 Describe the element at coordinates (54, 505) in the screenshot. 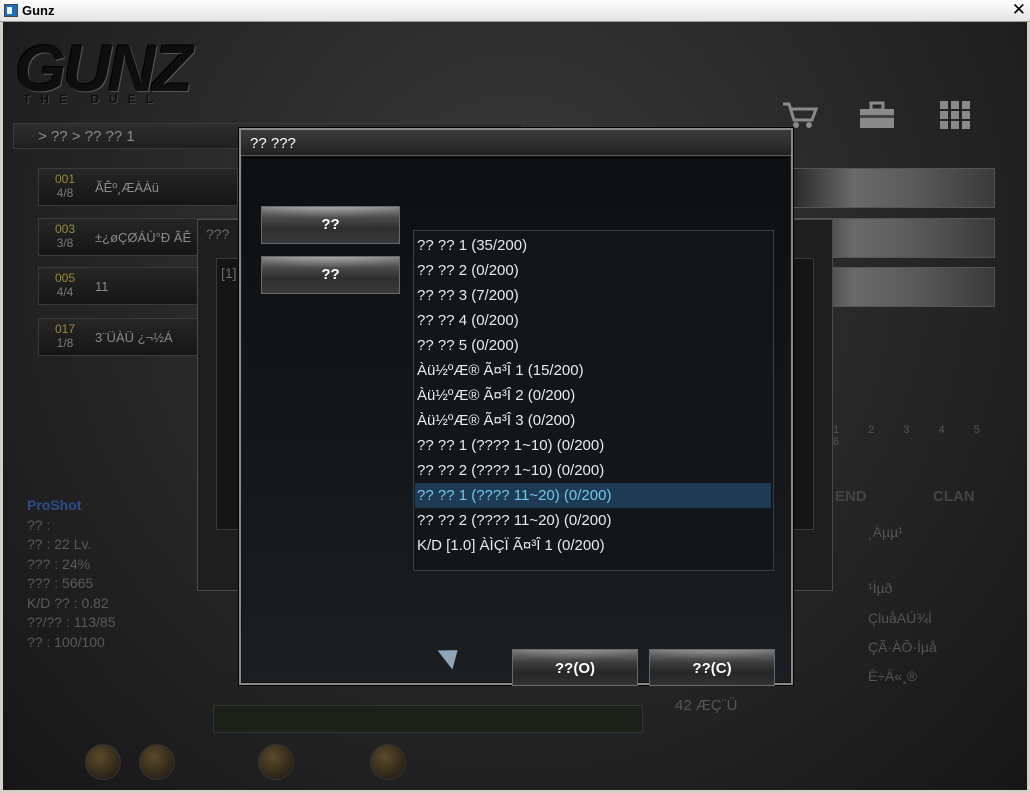

I see `player-name: ProShot` at that location.